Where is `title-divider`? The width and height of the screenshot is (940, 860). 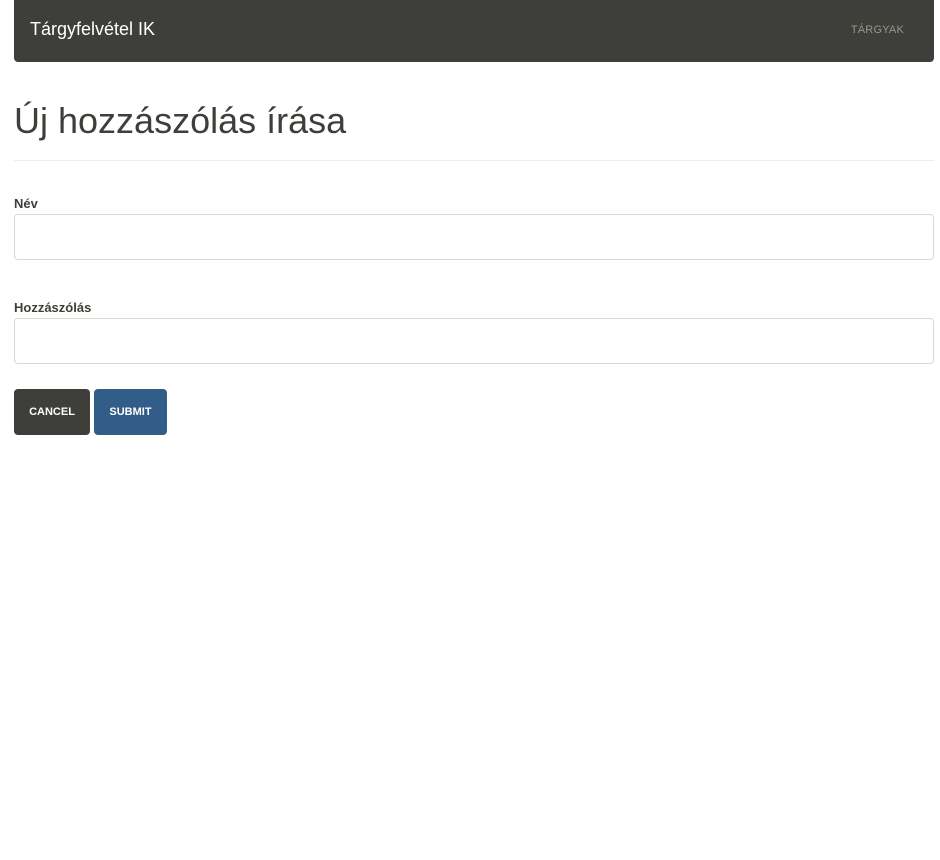
title-divider is located at coordinates (474, 160).